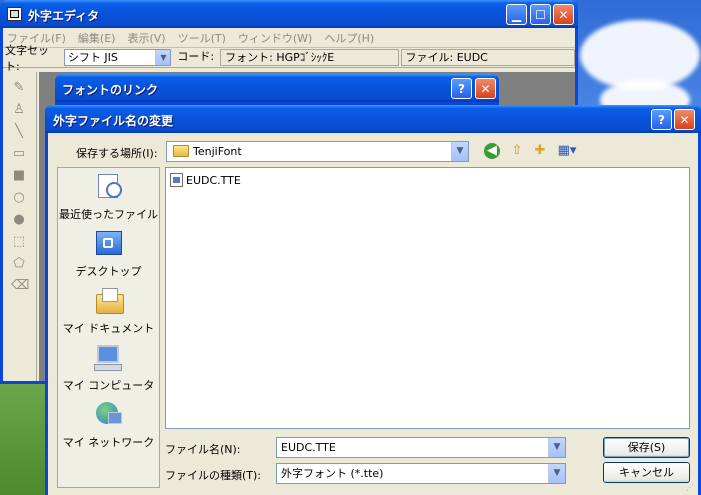  Describe the element at coordinates (19, 110) in the screenshot. I see `brush-icon: ♙` at that location.